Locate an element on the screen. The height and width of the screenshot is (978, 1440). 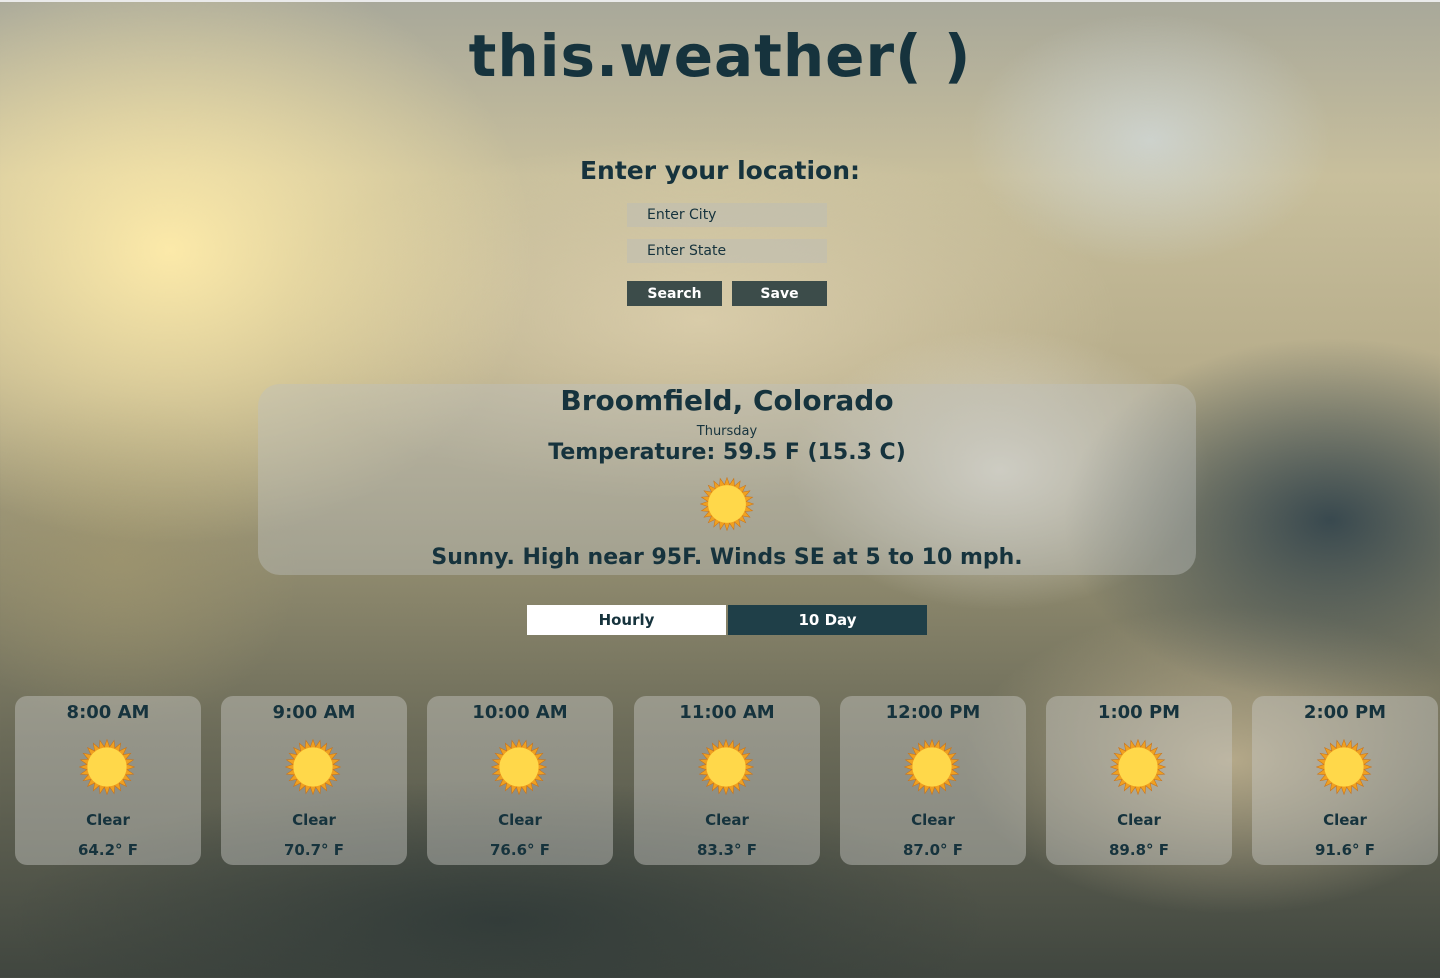
current-location: Broomfield, Colorado is located at coordinates (727, 400).